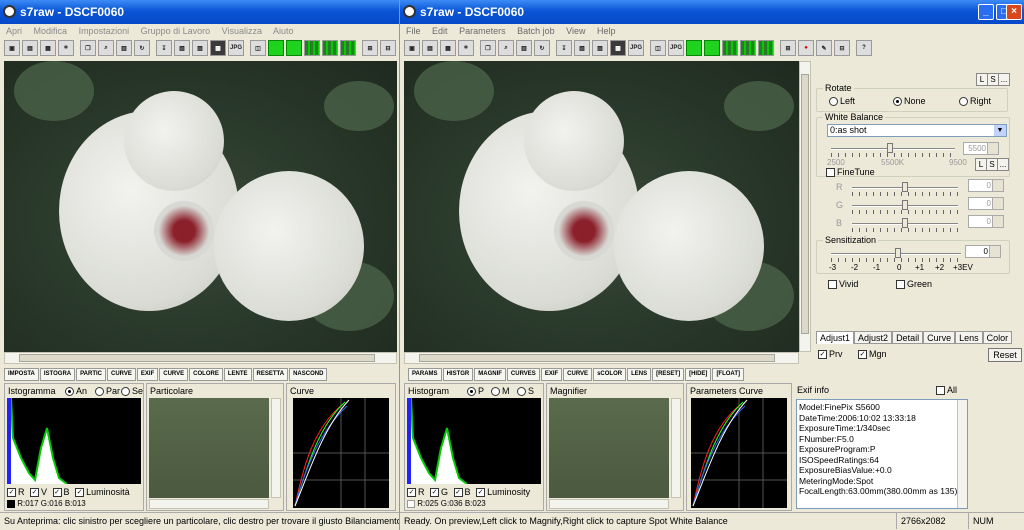  Describe the element at coordinates (712, 12) in the screenshot. I see `right-title-bar: s7raw - DSCF0060 _ □ ×` at that location.